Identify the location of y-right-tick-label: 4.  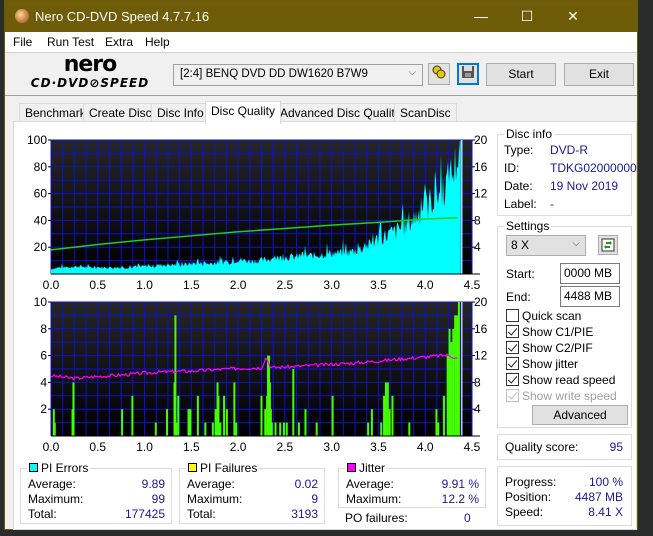
(477, 409).